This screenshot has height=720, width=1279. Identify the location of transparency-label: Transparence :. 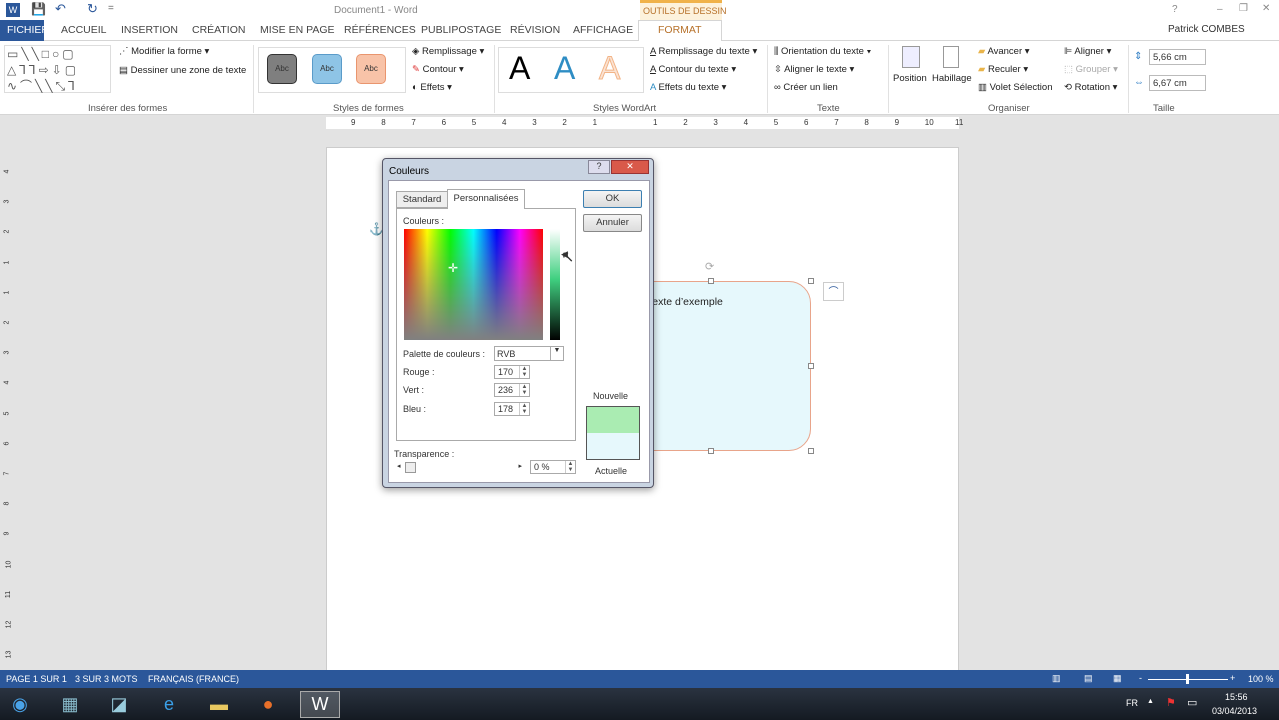
(424, 454).